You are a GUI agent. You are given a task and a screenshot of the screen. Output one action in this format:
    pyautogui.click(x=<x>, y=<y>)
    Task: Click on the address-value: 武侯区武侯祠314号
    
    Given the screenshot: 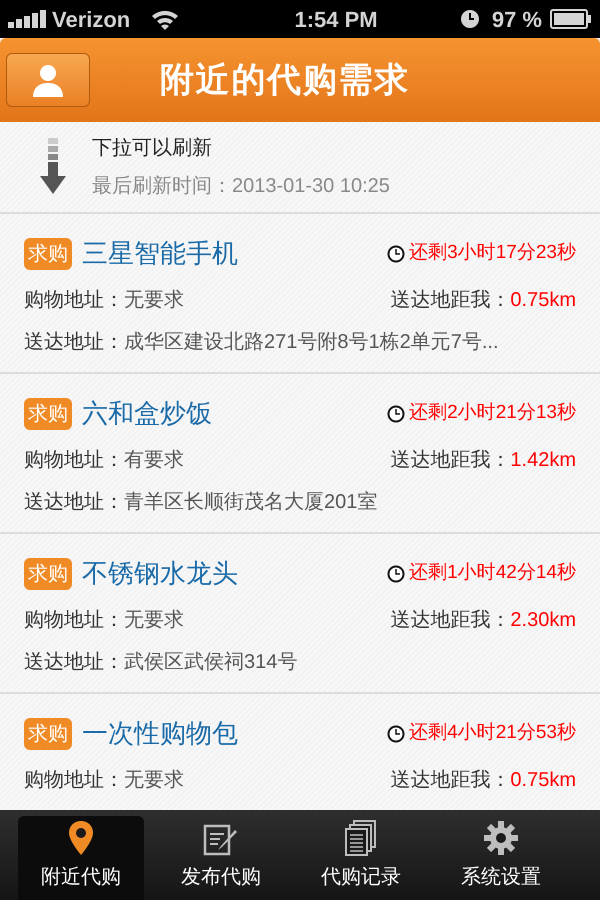 What is the action you would take?
    pyautogui.click(x=211, y=662)
    